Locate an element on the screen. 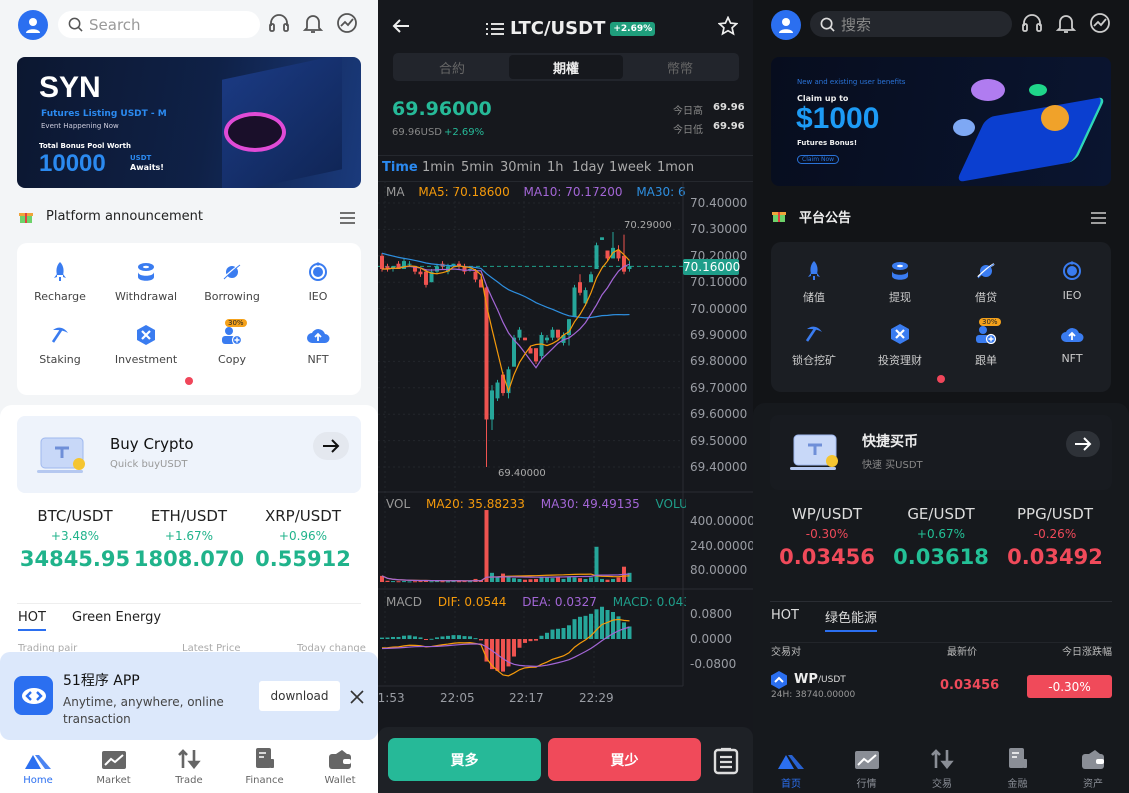 This screenshot has width=1129, height=793. segment-2: 幣幣 is located at coordinates (680, 67).